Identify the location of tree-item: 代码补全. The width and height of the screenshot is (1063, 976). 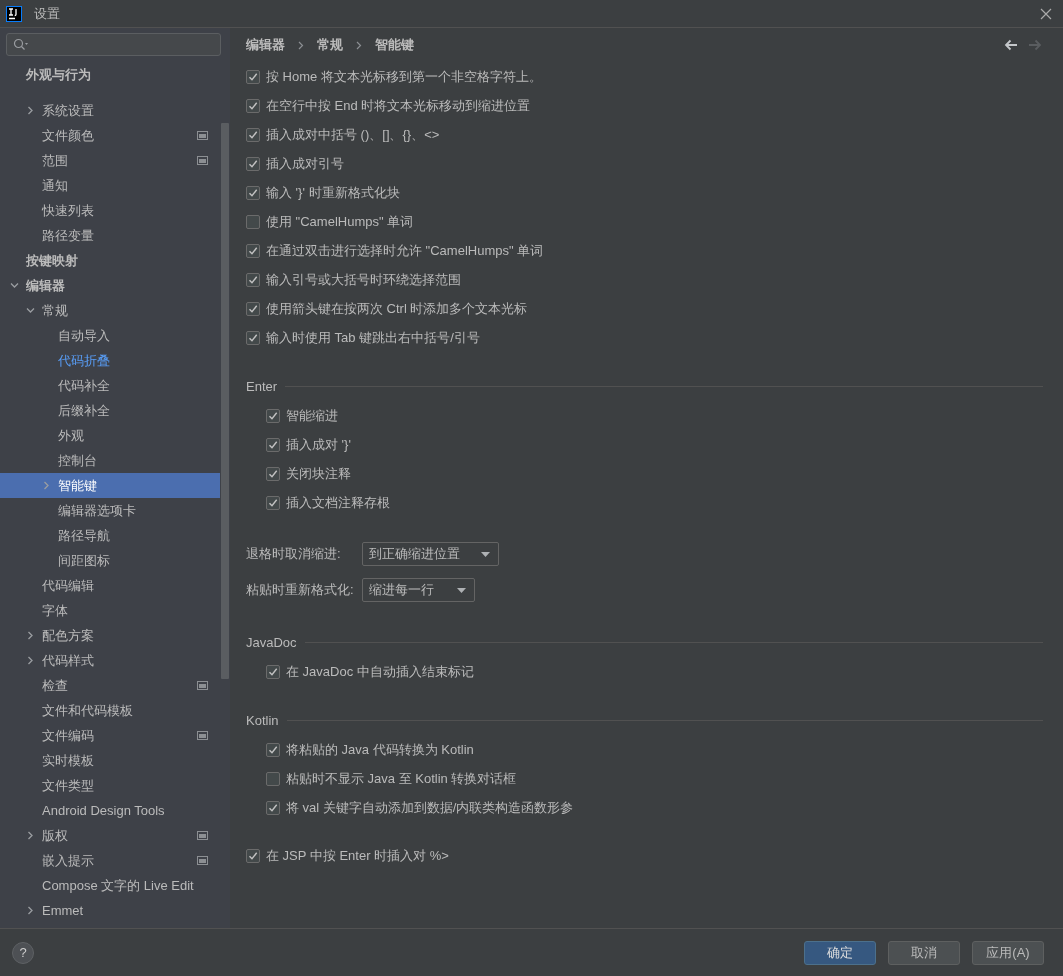
(110, 385).